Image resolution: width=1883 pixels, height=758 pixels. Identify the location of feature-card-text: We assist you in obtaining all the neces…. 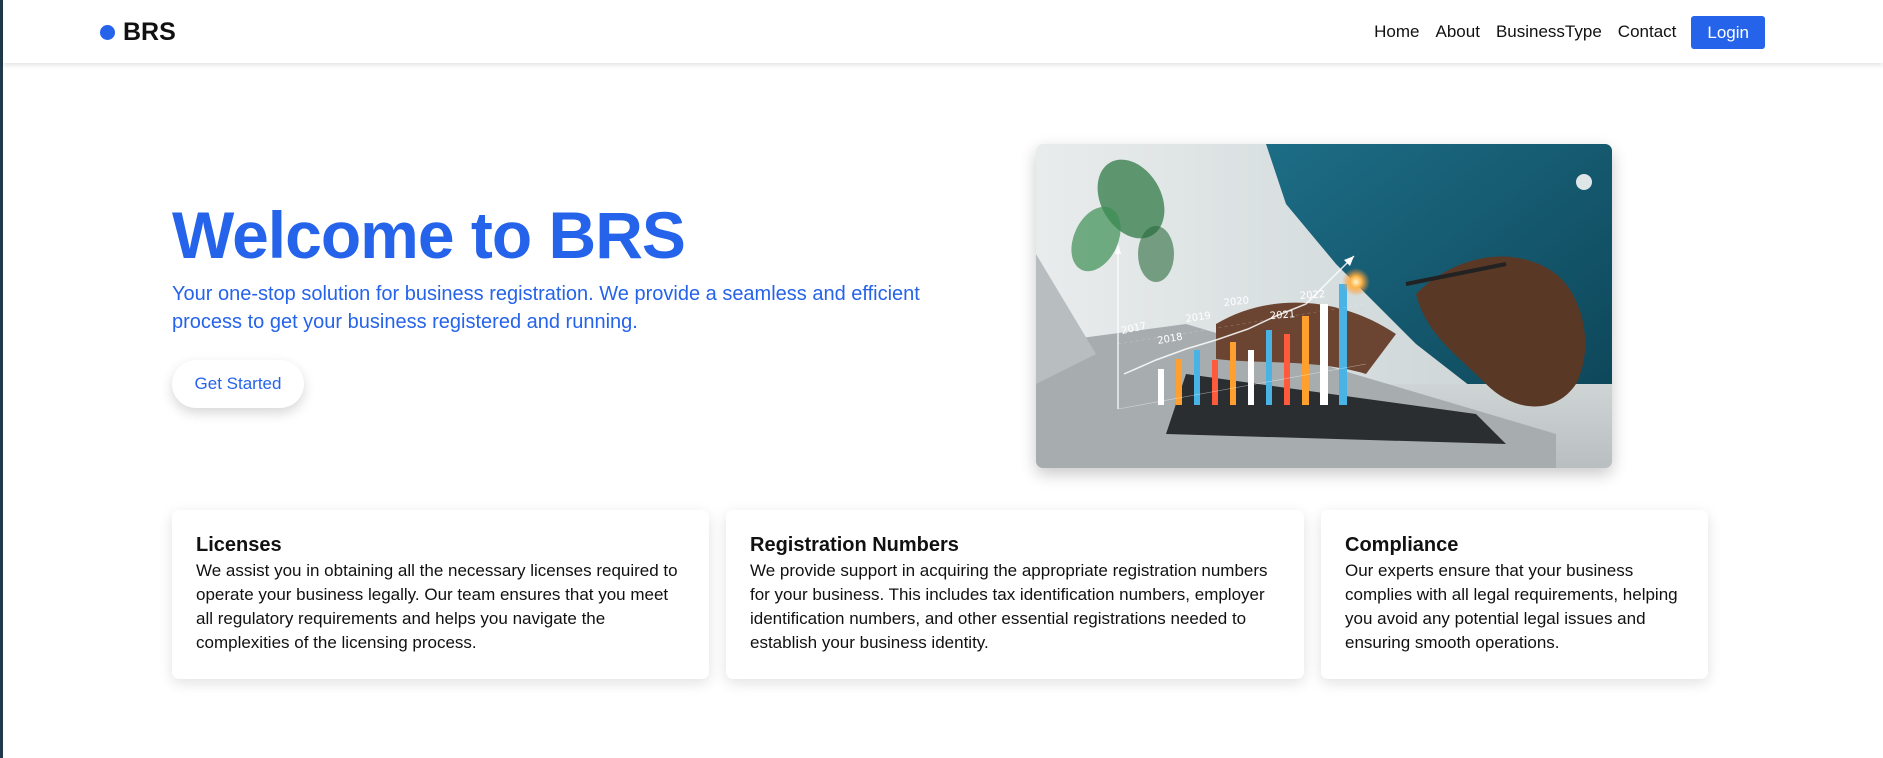
(437, 606).